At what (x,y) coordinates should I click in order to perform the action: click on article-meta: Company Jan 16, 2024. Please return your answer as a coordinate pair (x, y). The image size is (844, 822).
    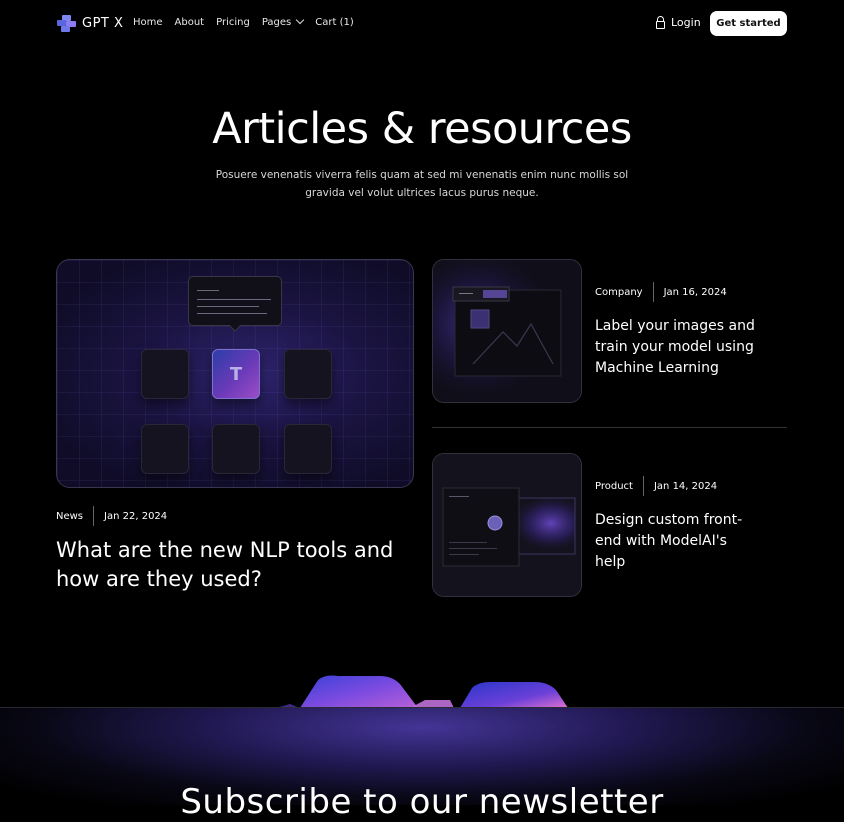
    Looking at the image, I should click on (661, 292).